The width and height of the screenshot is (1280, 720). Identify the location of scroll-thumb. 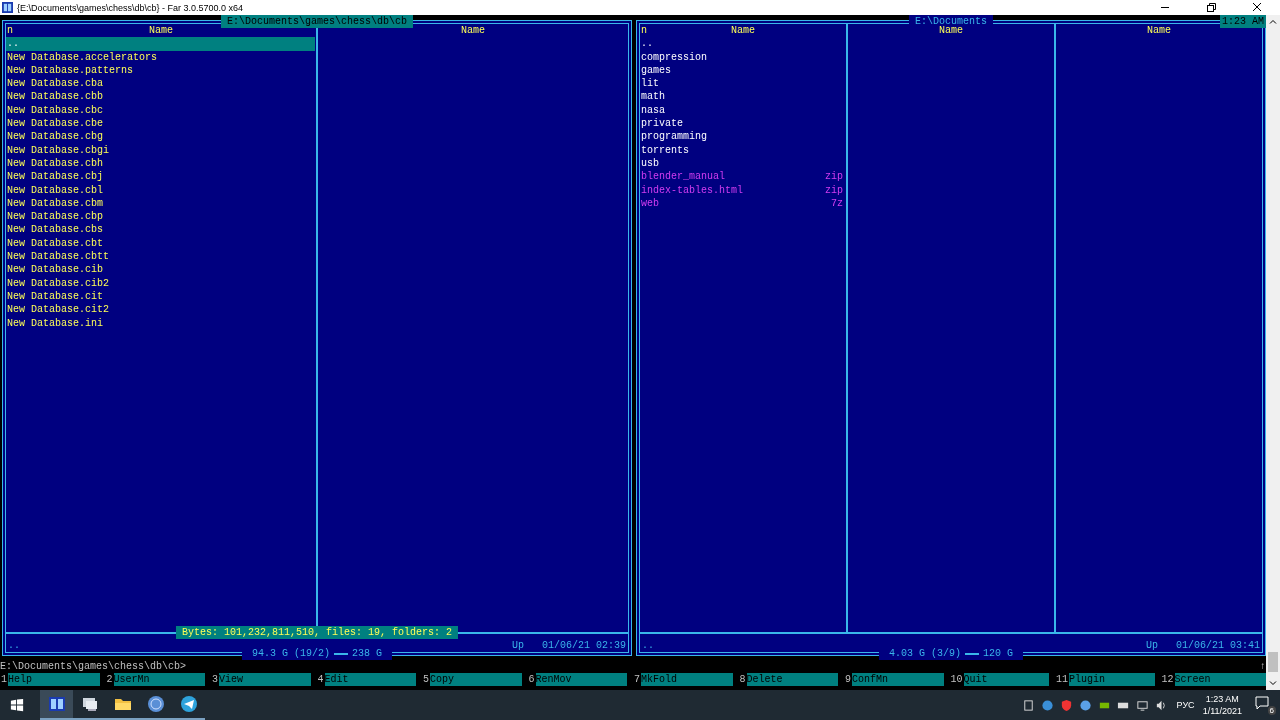
(1273, 662).